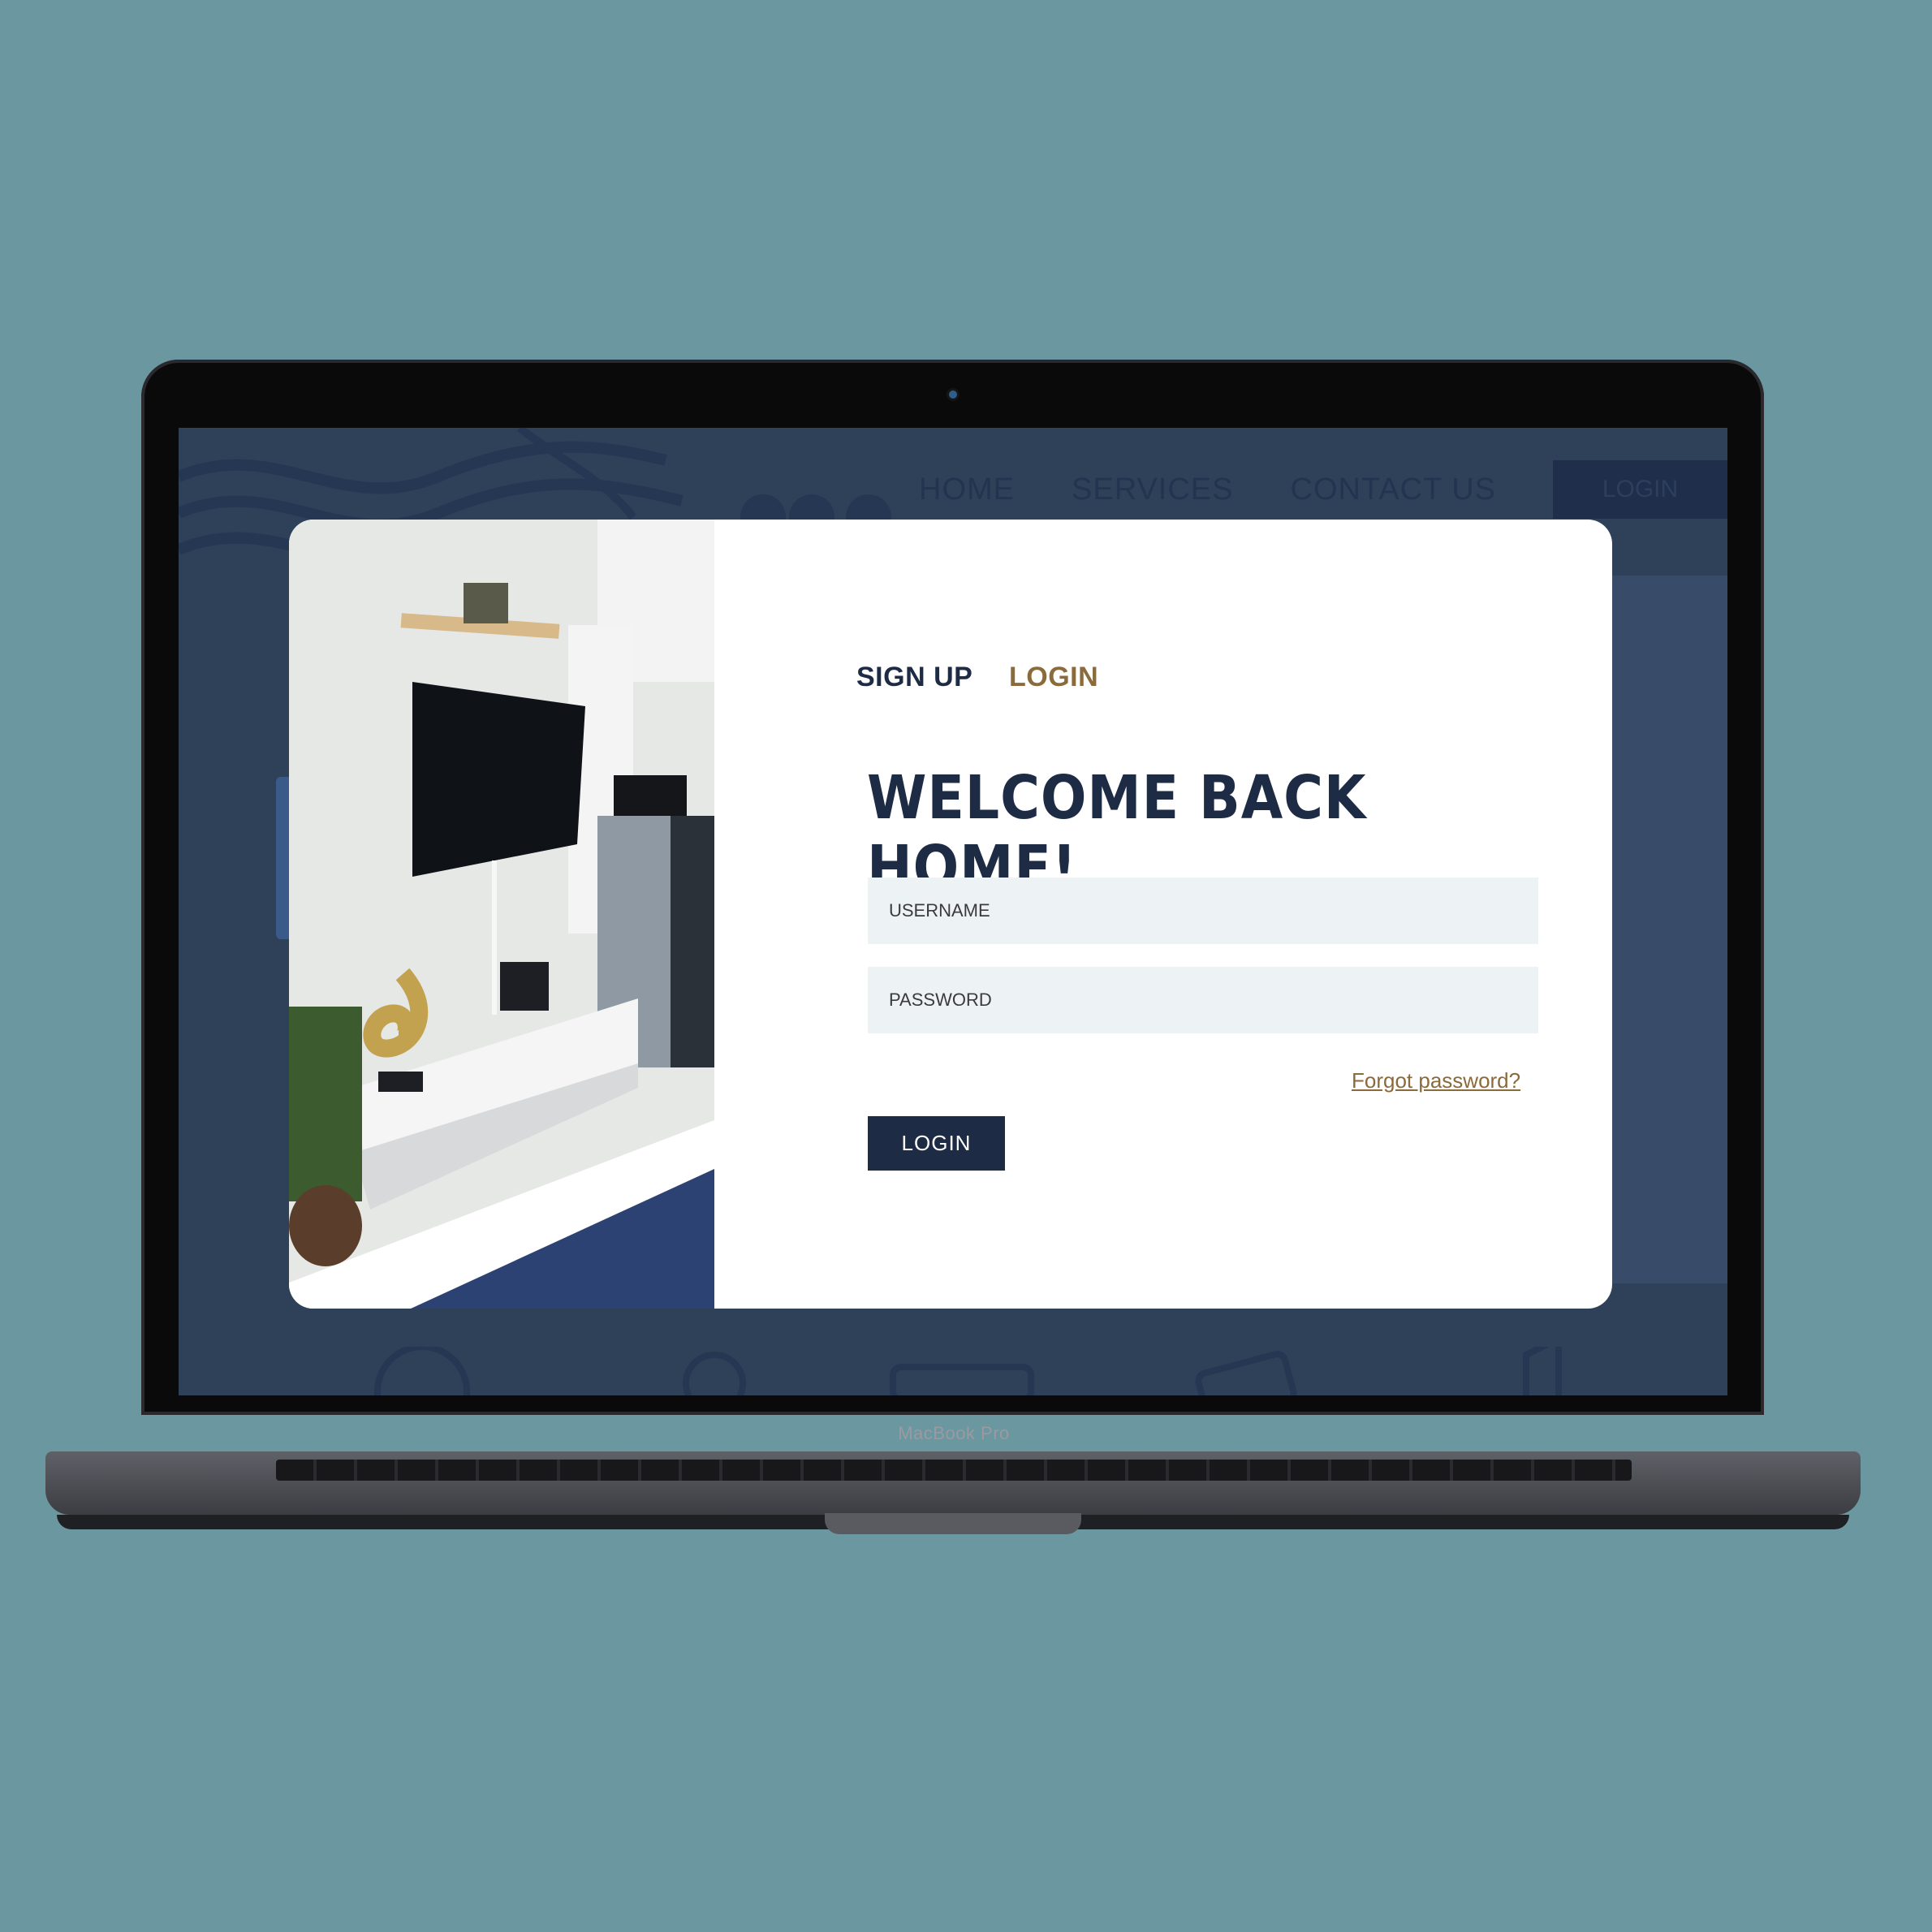 This screenshot has width=1932, height=1932. Describe the element at coordinates (1203, 911) in the screenshot. I see `username-input` at that location.